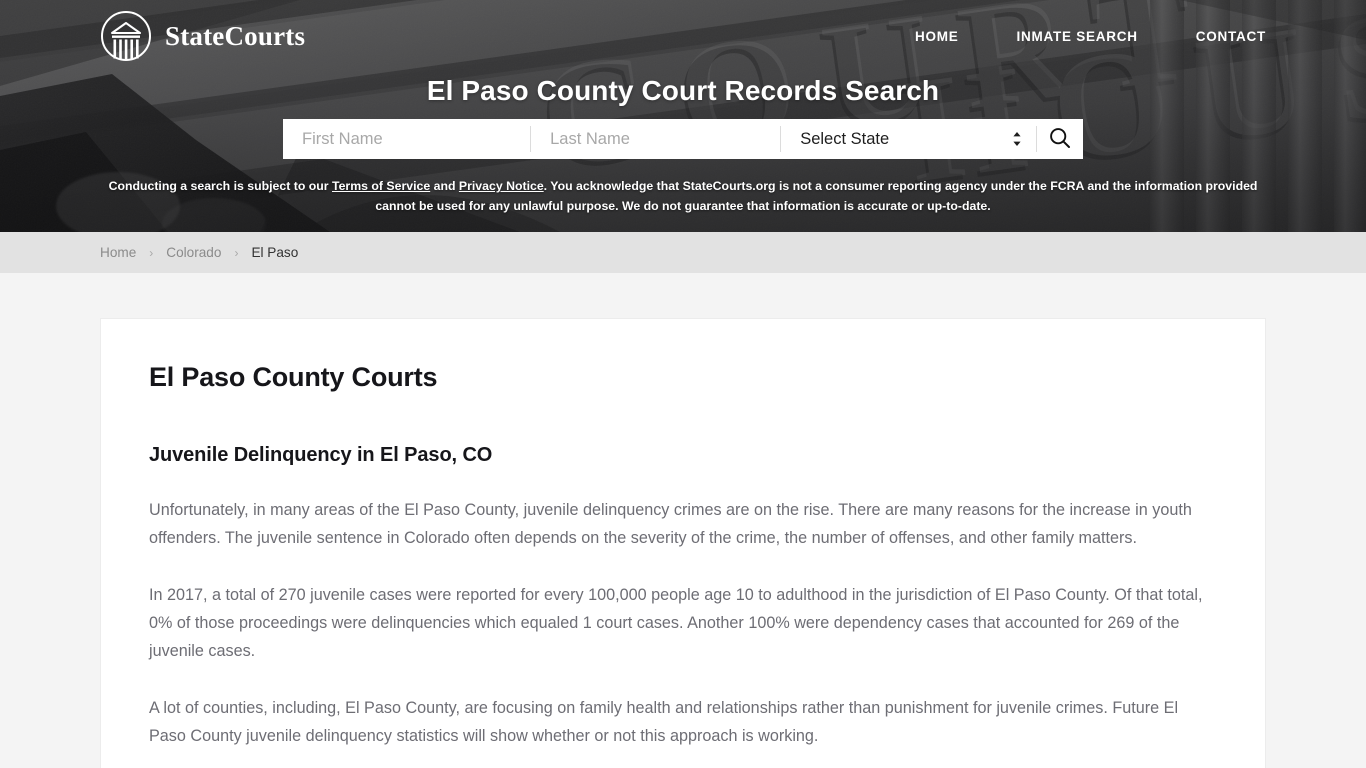 The width and height of the screenshot is (1366, 768). Describe the element at coordinates (118, 252) in the screenshot. I see `breadcrumb-home: Home` at that location.